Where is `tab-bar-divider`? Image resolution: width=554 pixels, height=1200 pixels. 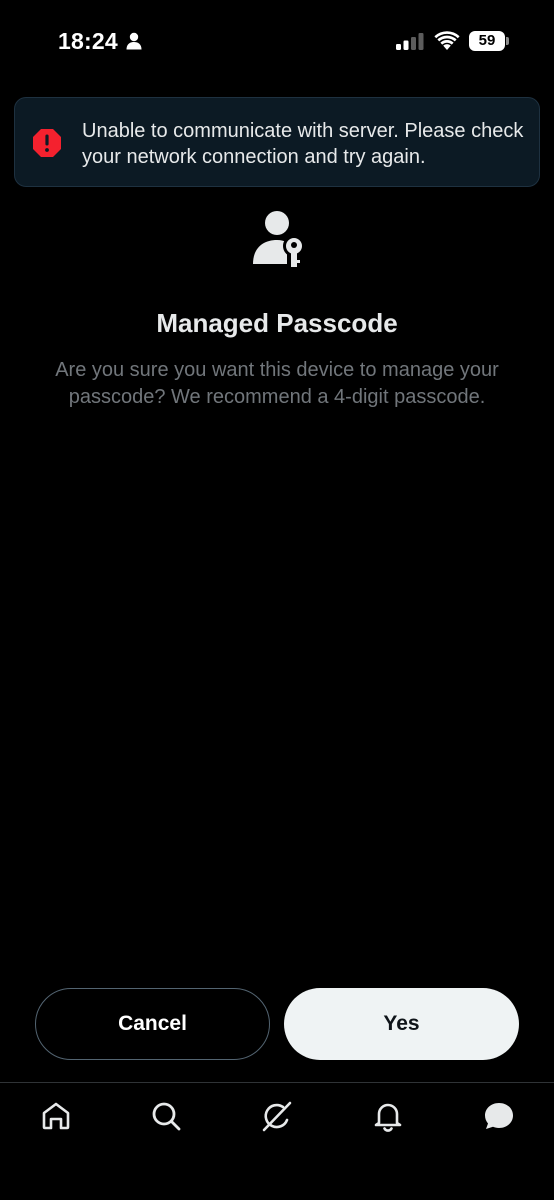 tab-bar-divider is located at coordinates (277, 1082).